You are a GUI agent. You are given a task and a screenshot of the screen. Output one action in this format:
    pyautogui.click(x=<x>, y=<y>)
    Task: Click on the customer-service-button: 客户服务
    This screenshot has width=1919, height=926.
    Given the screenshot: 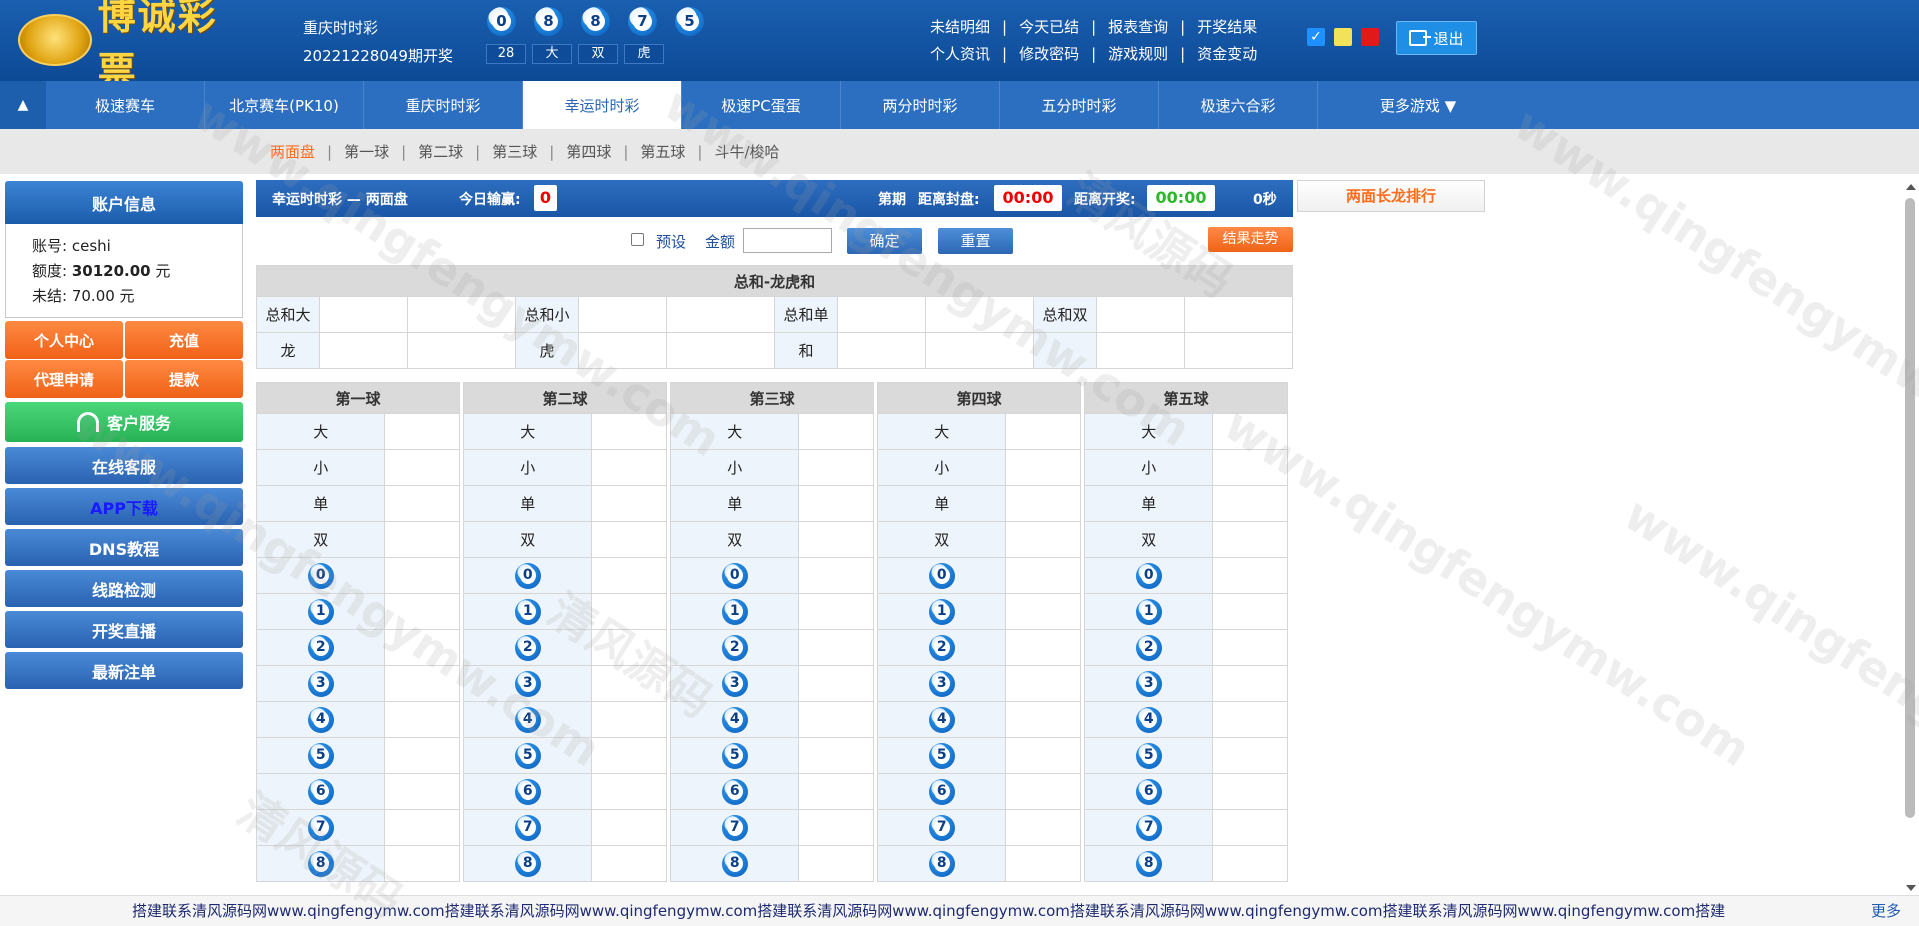 What is the action you would take?
    pyautogui.click(x=124, y=422)
    